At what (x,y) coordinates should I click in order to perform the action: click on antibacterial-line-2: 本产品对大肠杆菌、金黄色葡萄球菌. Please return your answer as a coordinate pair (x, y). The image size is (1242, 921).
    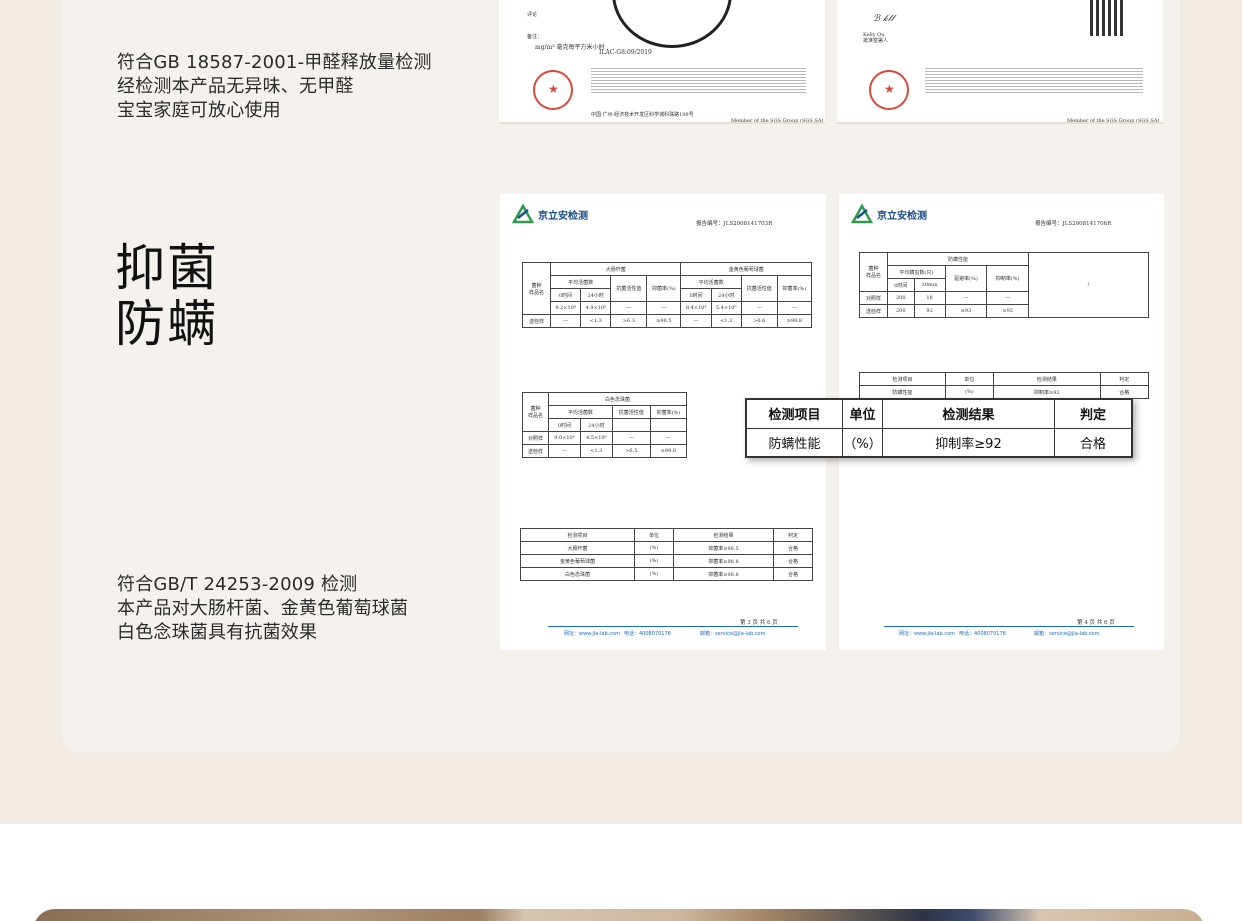
    Looking at the image, I should click on (263, 608).